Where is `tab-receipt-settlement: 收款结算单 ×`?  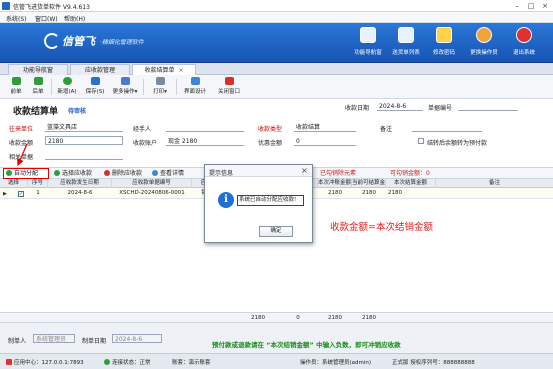
tab-receipt-settlement: 收款结算单 × is located at coordinates (164, 69).